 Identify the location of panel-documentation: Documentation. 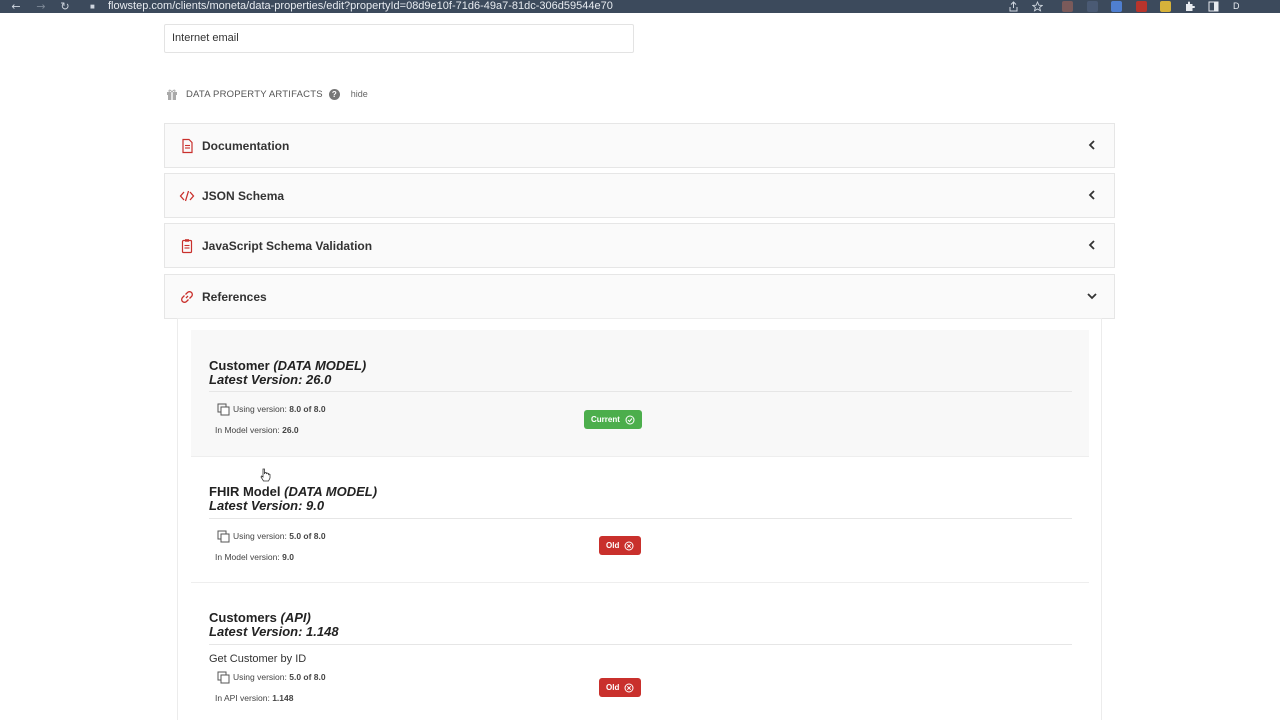
(639, 145).